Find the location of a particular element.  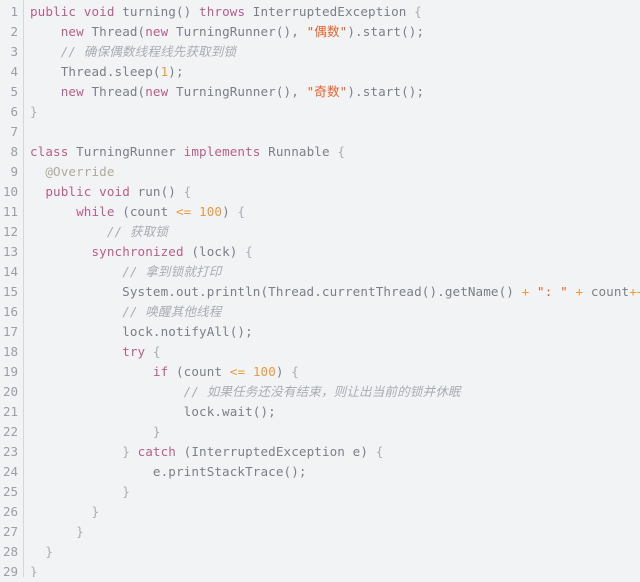

line-number: 25 is located at coordinates (10, 491).